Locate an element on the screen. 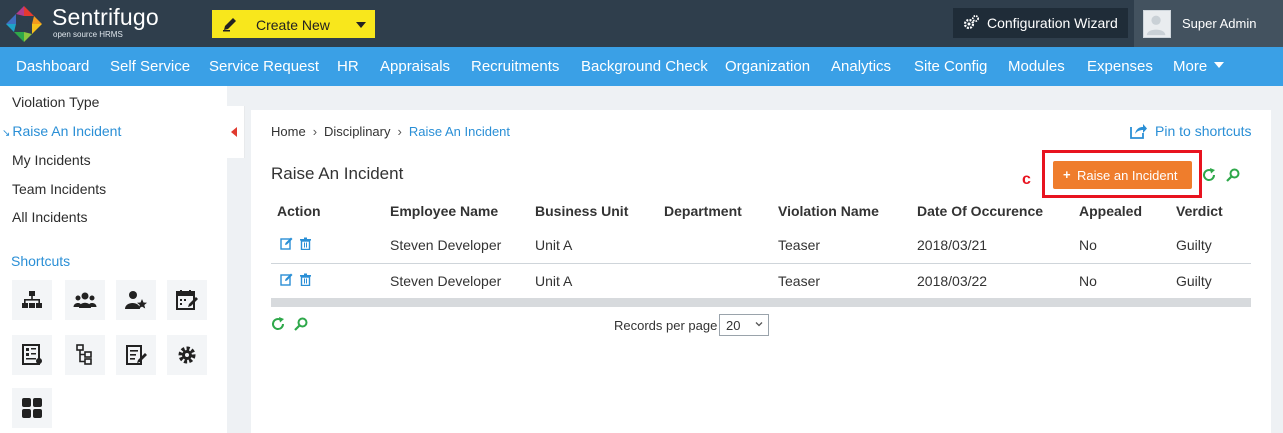  cell-date-of-occurence: 2018/03/22 is located at coordinates (998, 281).